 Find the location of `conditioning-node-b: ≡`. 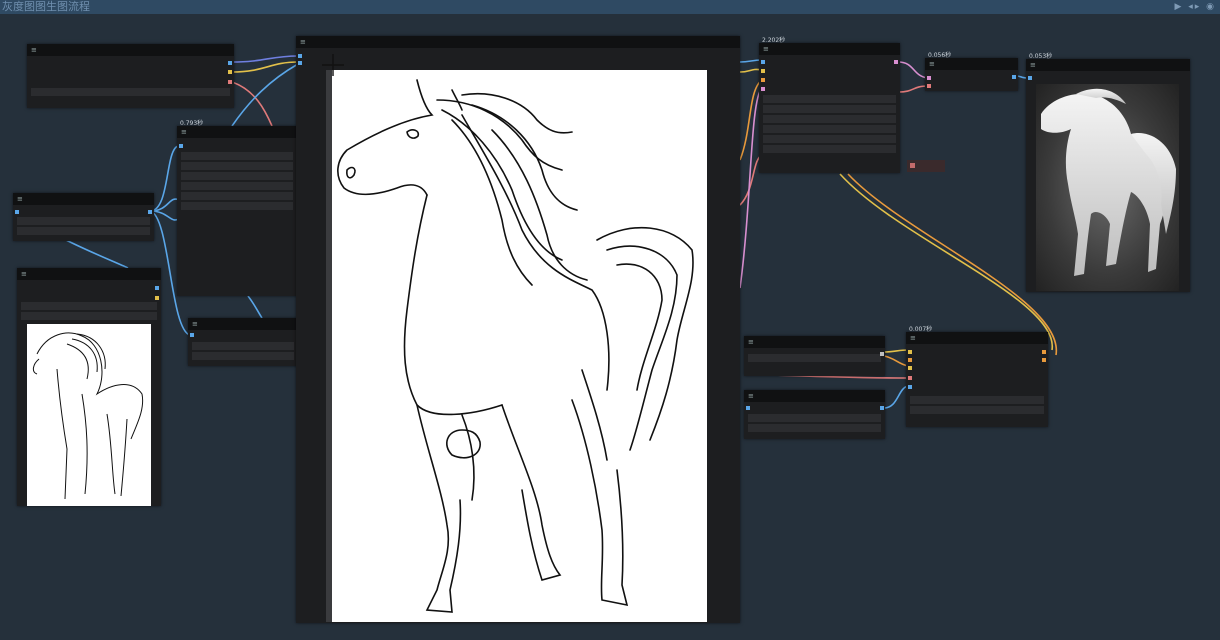

conditioning-node-b: ≡ is located at coordinates (814, 414).